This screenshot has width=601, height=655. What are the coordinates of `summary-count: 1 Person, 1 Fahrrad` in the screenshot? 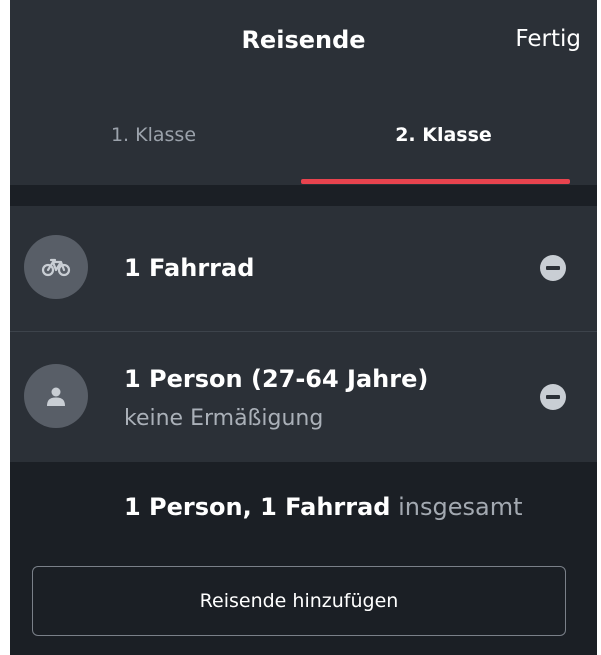 It's located at (257, 507).